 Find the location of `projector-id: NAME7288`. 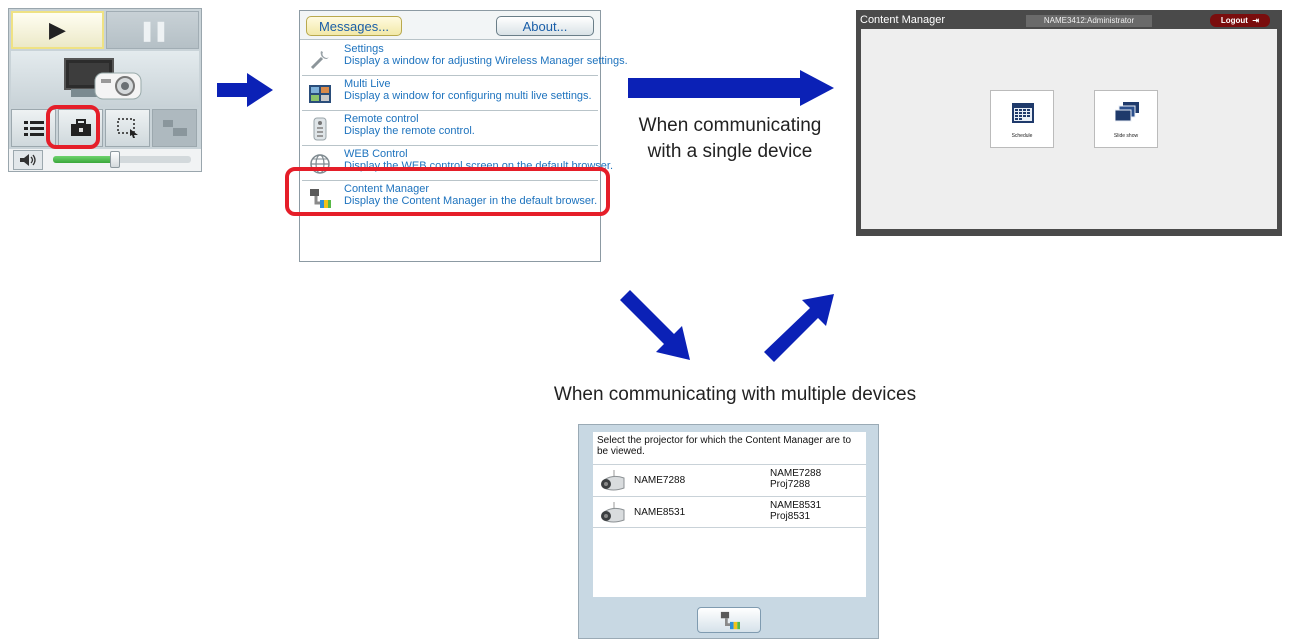

projector-id: NAME7288 is located at coordinates (796, 473).